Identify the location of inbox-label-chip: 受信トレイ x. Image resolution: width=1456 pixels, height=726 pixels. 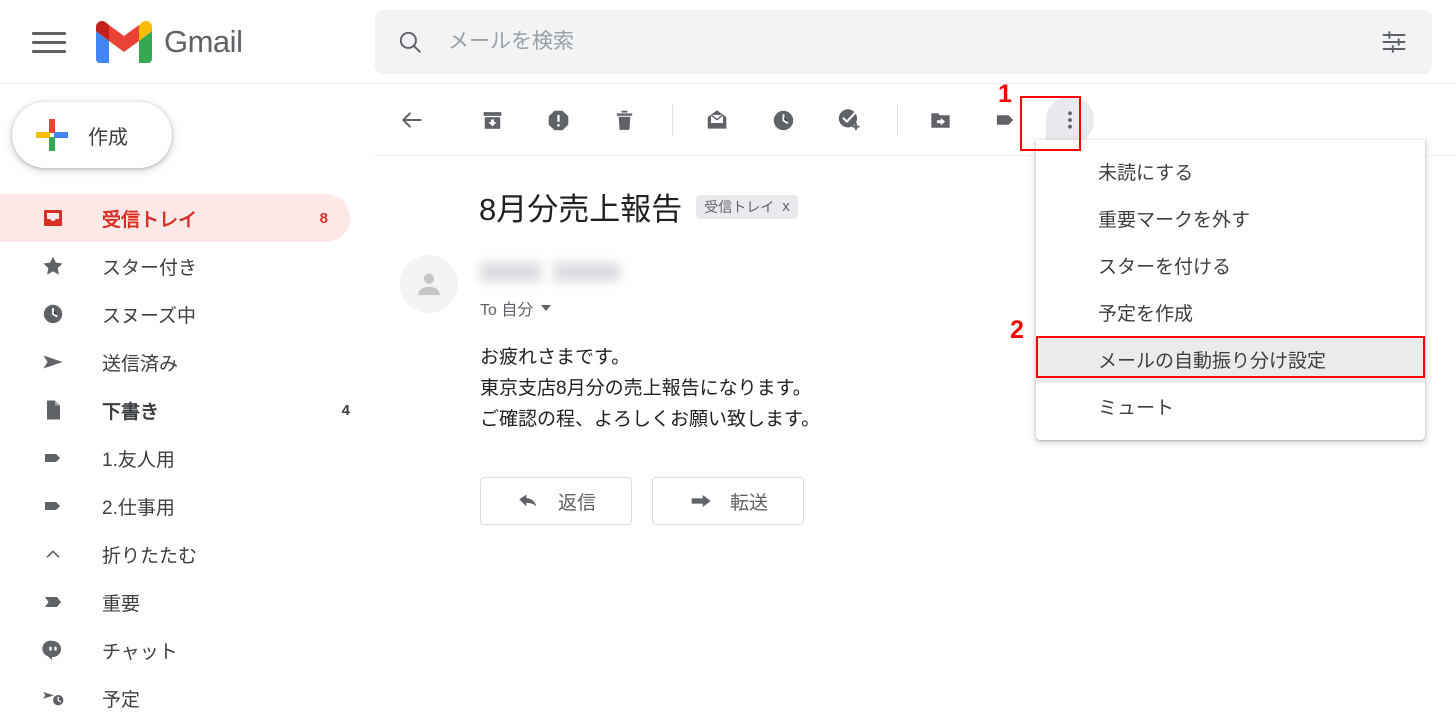
(747, 206).